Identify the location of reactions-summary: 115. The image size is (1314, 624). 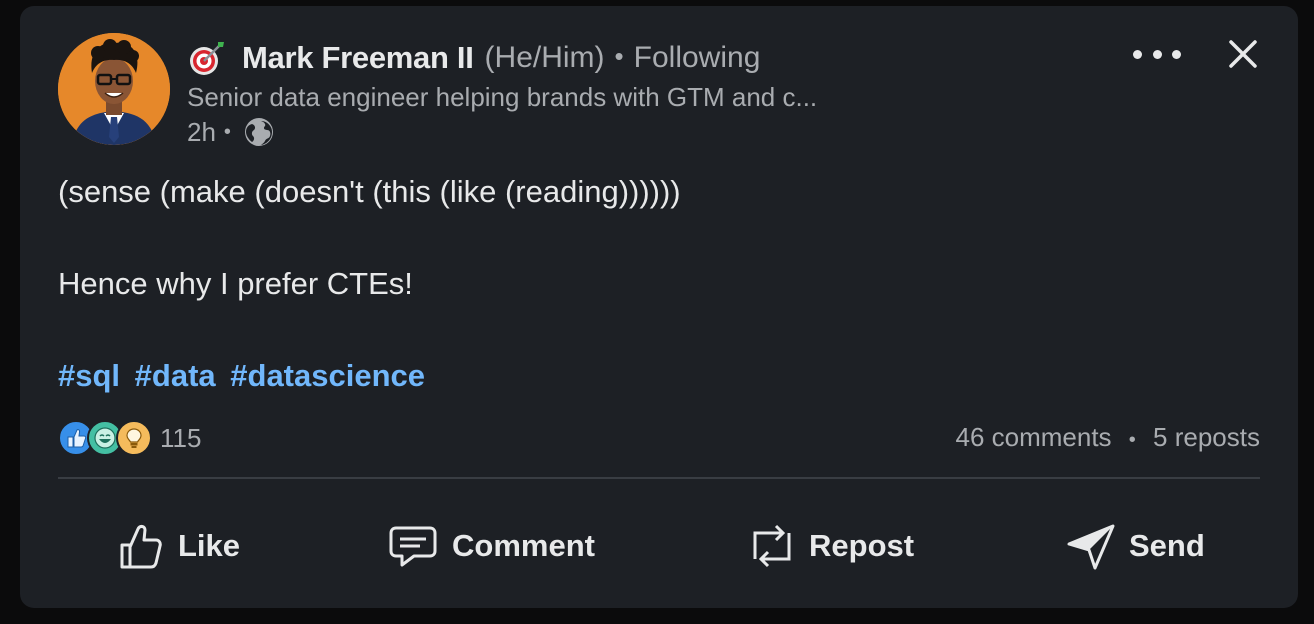
(129, 438).